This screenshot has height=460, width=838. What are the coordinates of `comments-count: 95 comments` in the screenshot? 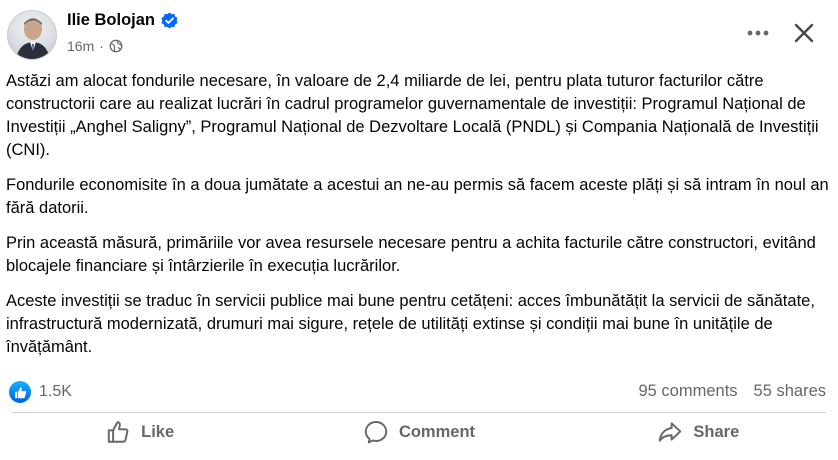 It's located at (687, 391).